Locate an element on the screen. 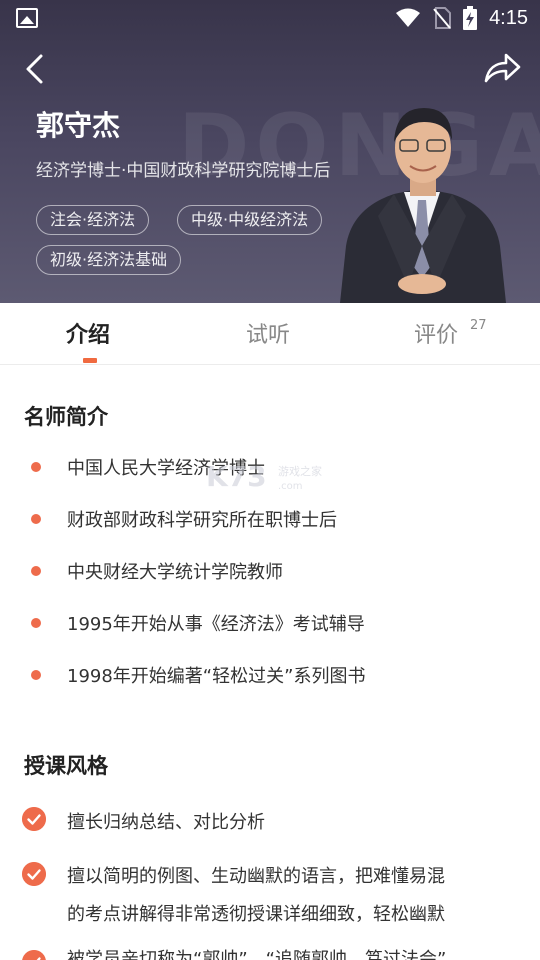 Image resolution: width=540 pixels, height=960 pixels. teacher-name: 郭守杰 is located at coordinates (78, 125).